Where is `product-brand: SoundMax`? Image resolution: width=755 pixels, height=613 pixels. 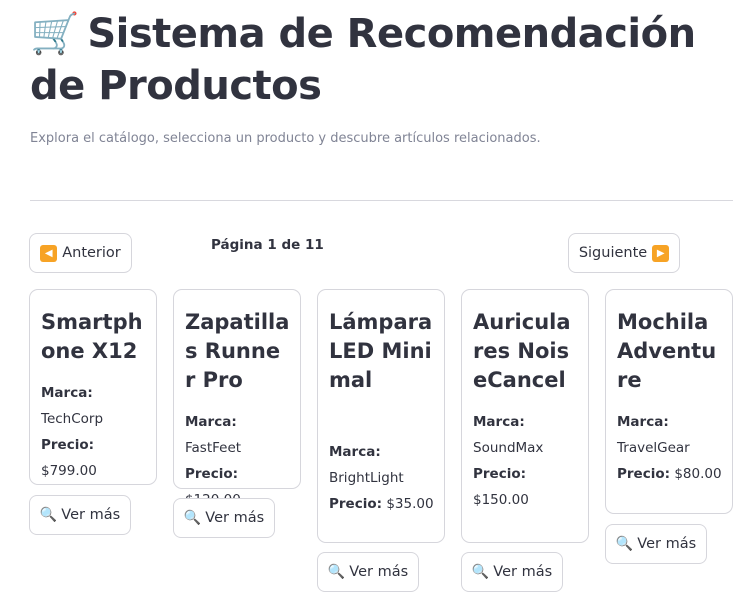 product-brand: SoundMax is located at coordinates (508, 448).